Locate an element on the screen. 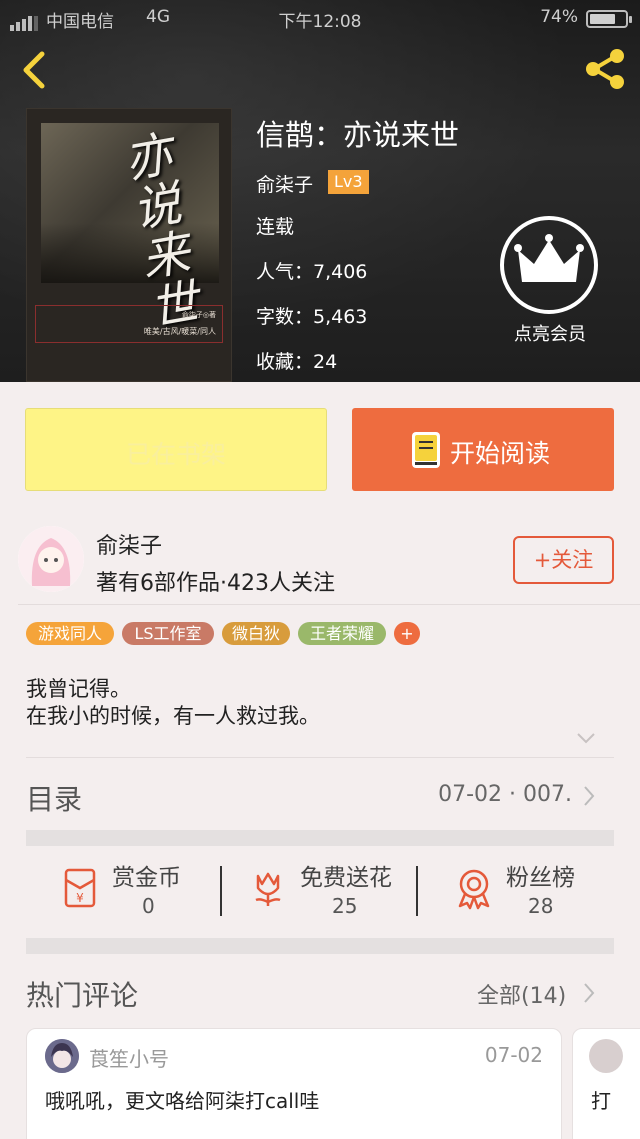 The width and height of the screenshot is (640, 1139). author-meta: 著有6部作品·423人关注 is located at coordinates (215, 583).